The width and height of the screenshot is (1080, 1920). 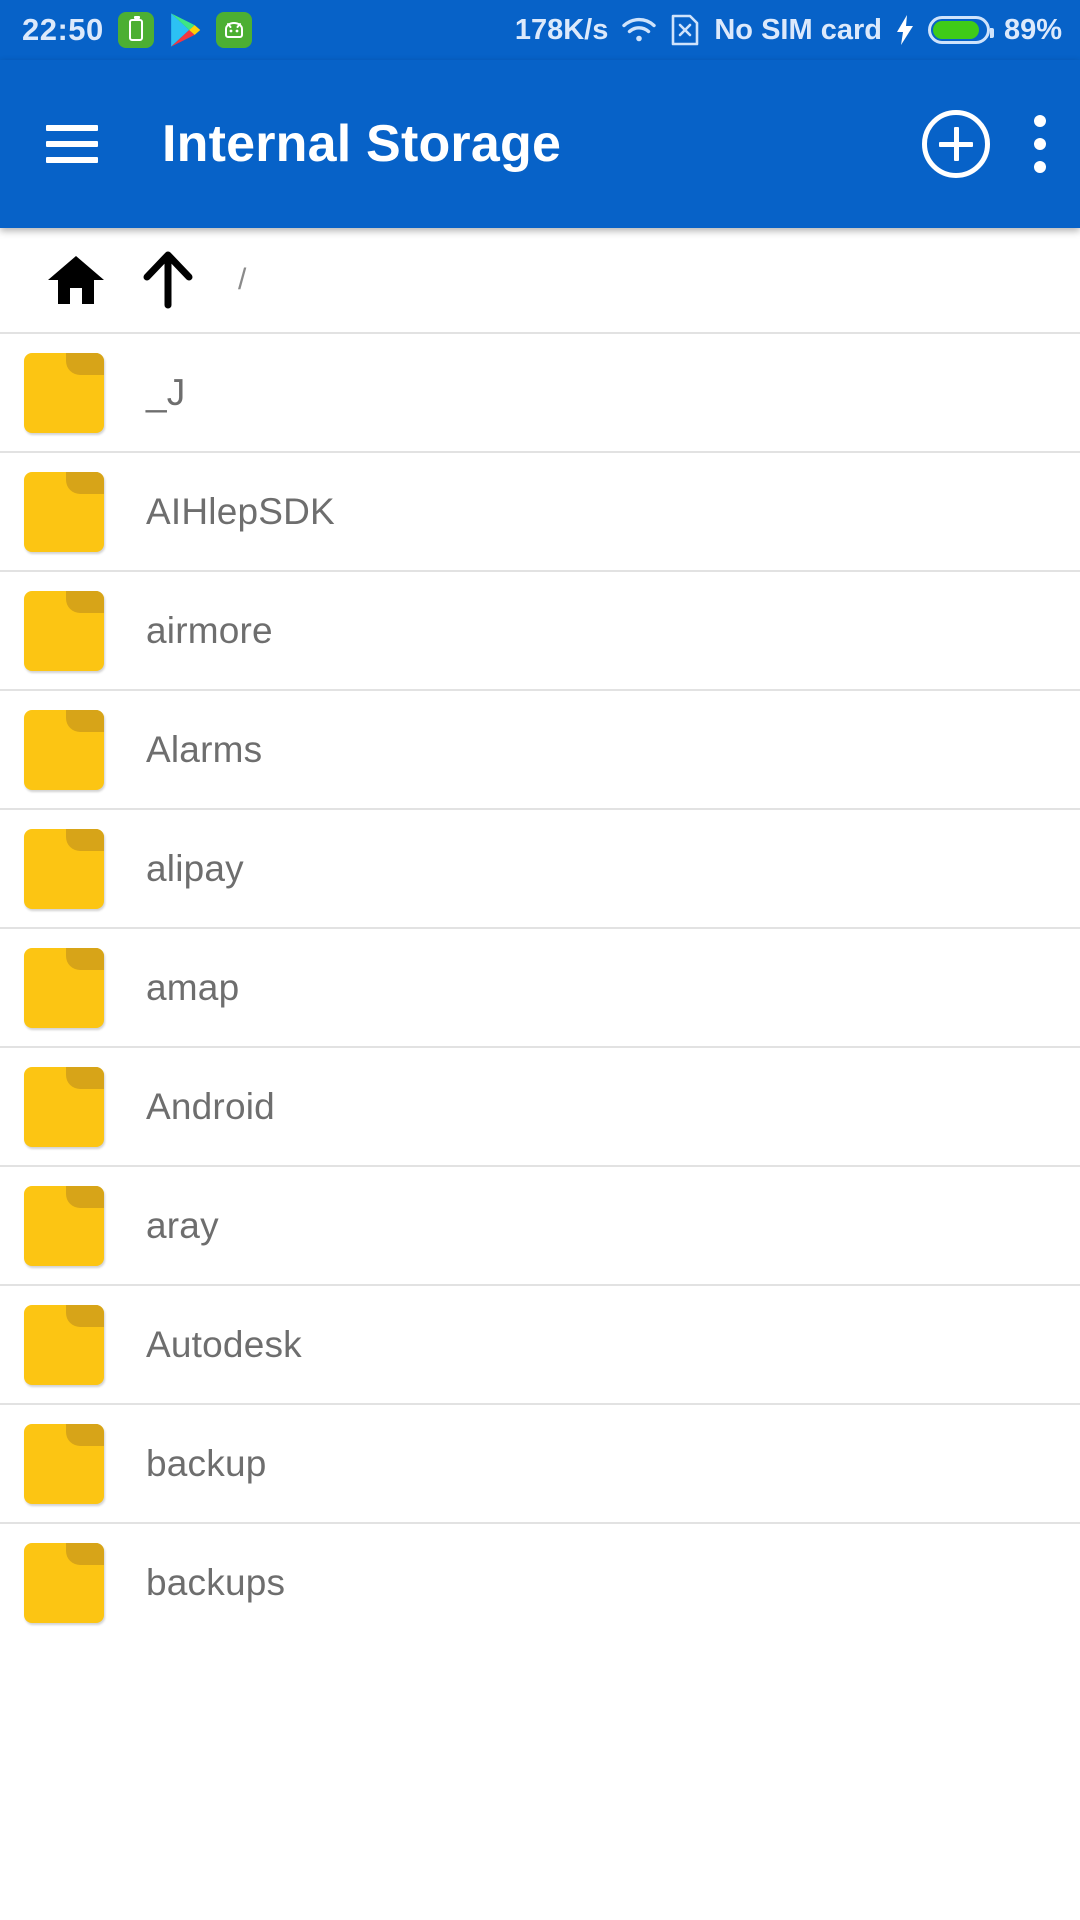 What do you see at coordinates (72, 144) in the screenshot?
I see `hamburger-menu-icon` at bounding box center [72, 144].